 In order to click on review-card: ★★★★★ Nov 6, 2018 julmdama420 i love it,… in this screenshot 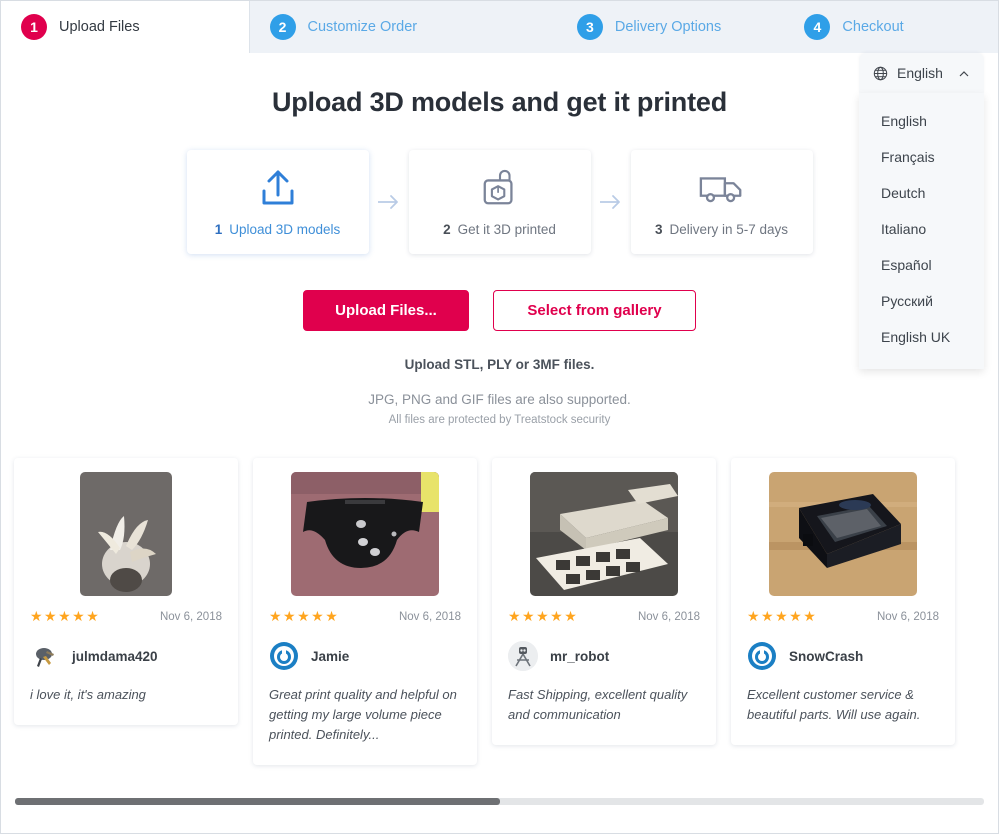, I will do `click(126, 592)`.